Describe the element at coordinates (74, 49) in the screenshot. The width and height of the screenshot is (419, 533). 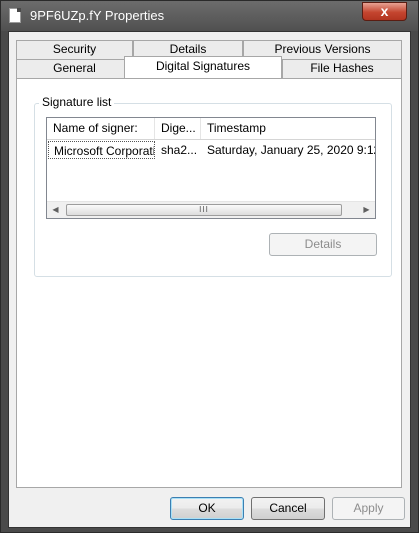
I see `tab-security: Security` at that location.